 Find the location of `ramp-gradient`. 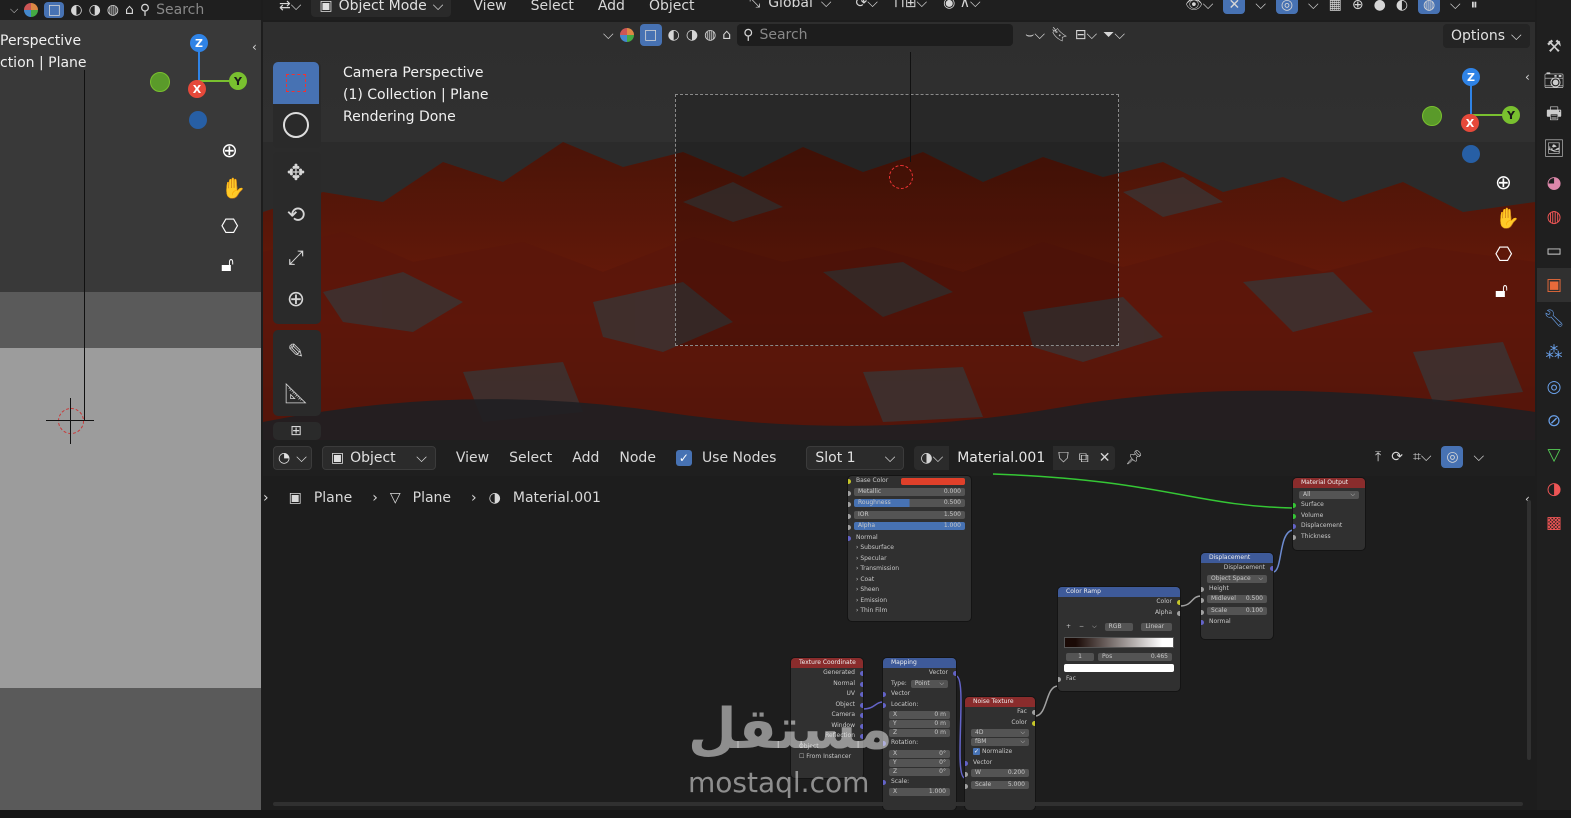

ramp-gradient is located at coordinates (1119, 642).